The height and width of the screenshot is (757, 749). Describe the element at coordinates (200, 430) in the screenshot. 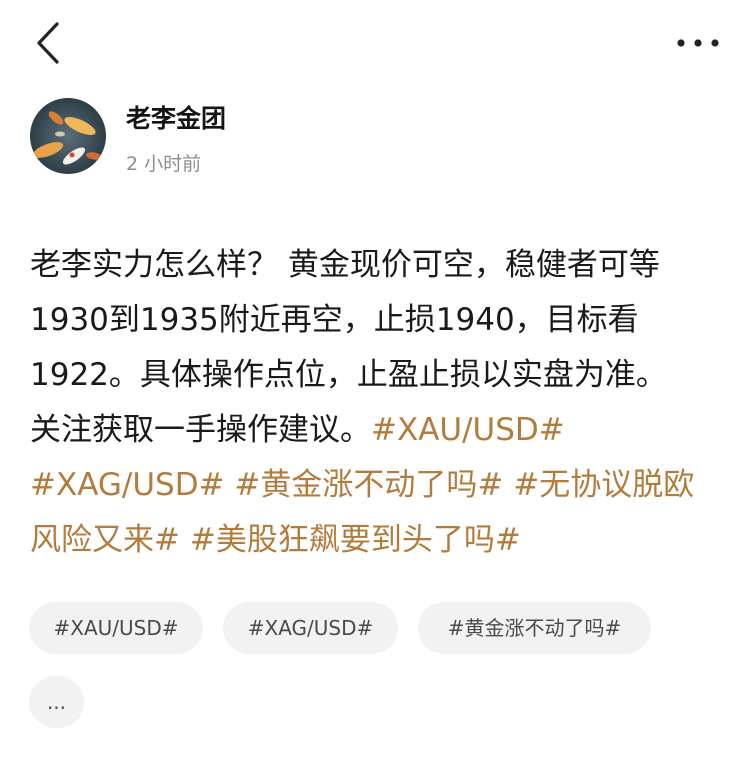

I see `post-text: 关注获取一手操作建议。` at that location.